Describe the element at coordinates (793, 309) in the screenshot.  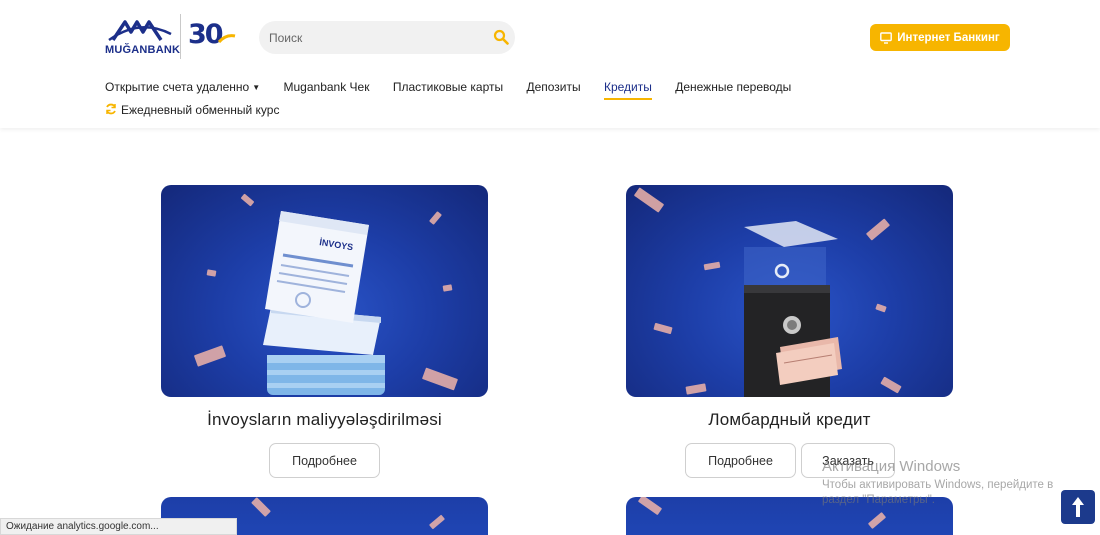
I see `pawn-safe-illustration` at that location.